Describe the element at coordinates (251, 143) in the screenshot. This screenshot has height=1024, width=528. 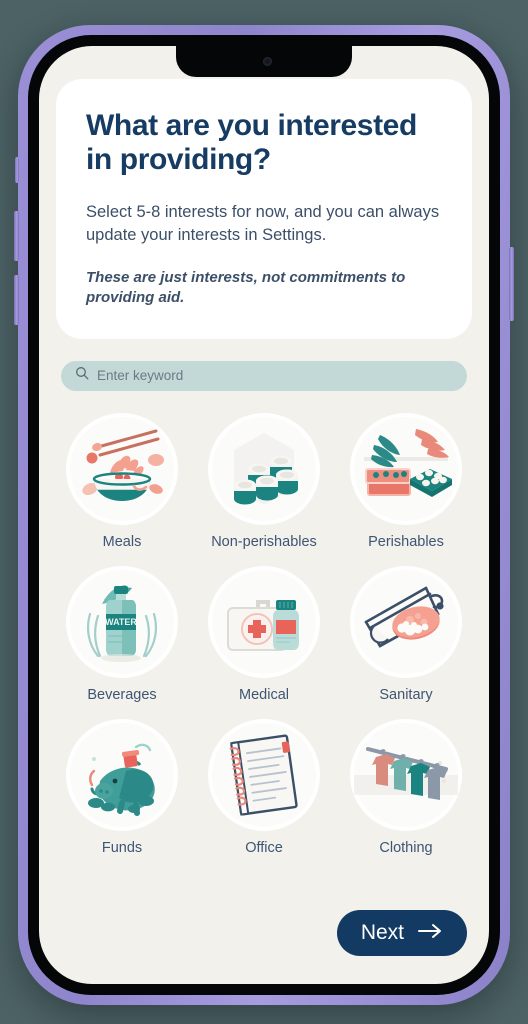
I see `page-title: What are you interested in providing?` at that location.